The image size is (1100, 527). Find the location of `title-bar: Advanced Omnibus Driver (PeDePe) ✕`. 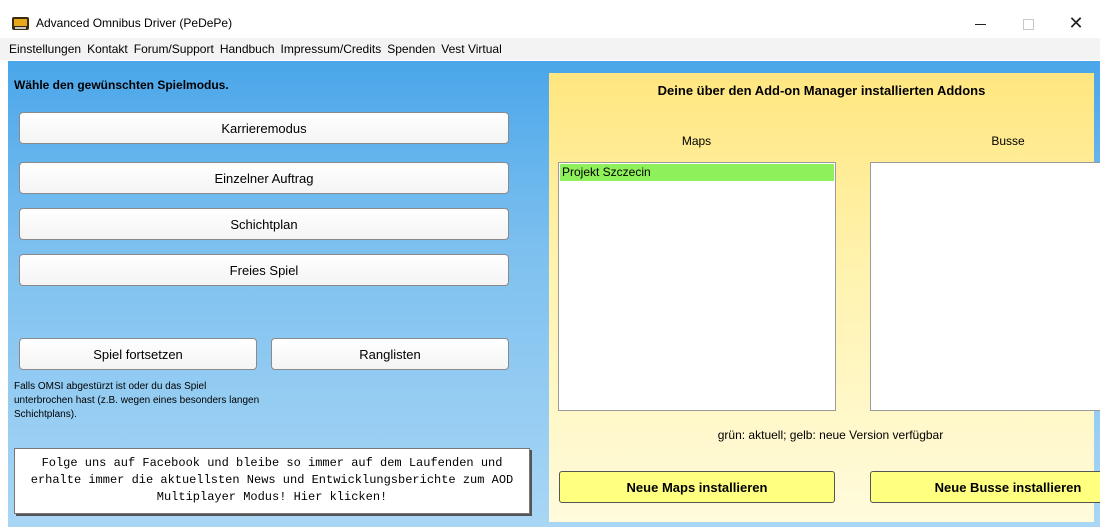

title-bar: Advanced Omnibus Driver (PeDePe) ✕ is located at coordinates (550, 19).